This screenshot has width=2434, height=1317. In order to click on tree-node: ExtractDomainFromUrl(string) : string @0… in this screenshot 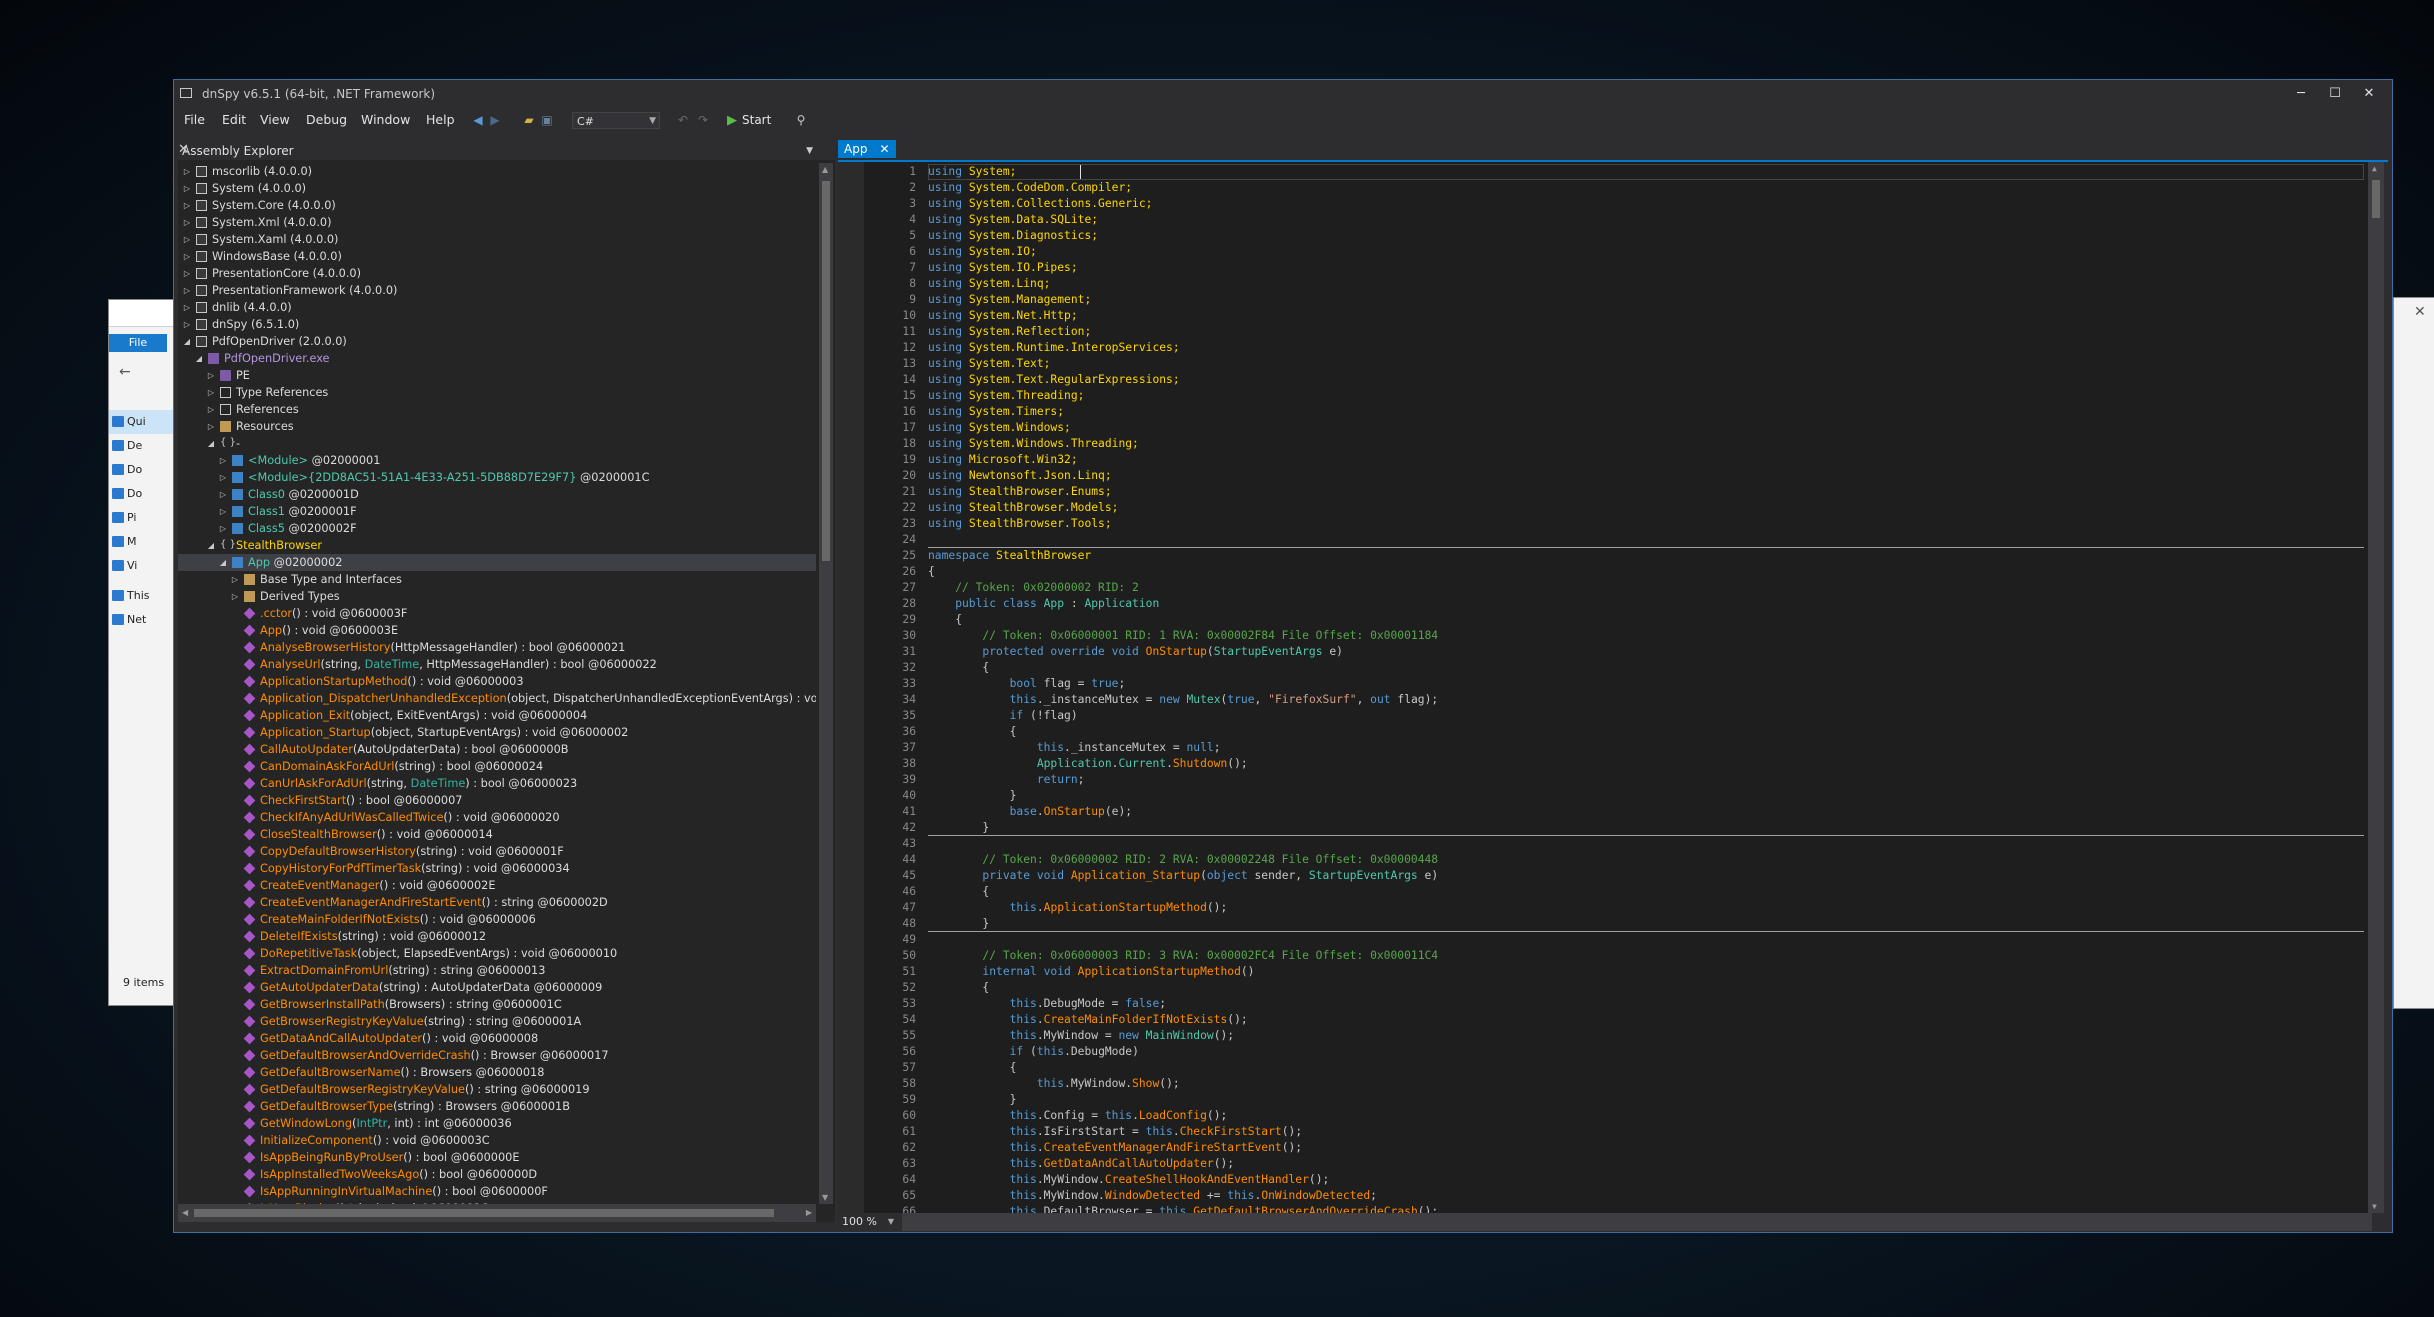, I will do `click(497, 970)`.